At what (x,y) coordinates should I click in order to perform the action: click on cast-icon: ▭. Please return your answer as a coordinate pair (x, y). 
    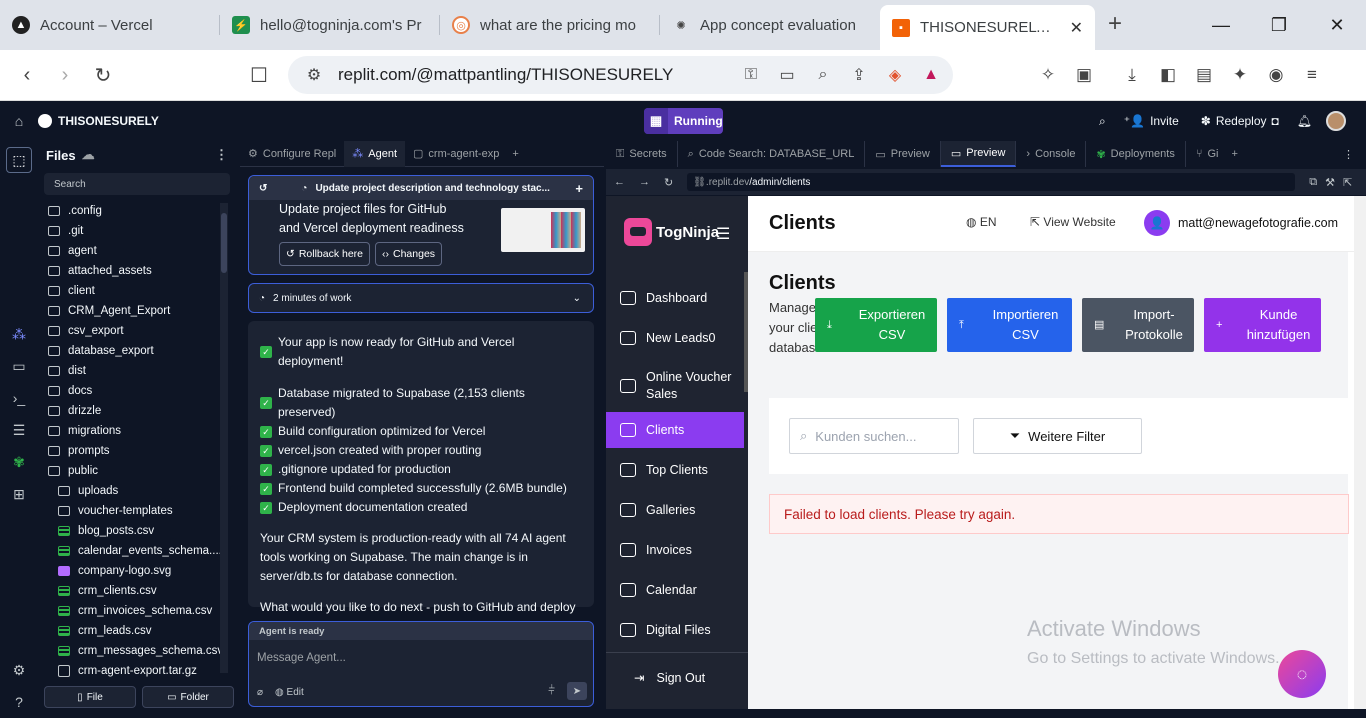
    Looking at the image, I should click on (787, 75).